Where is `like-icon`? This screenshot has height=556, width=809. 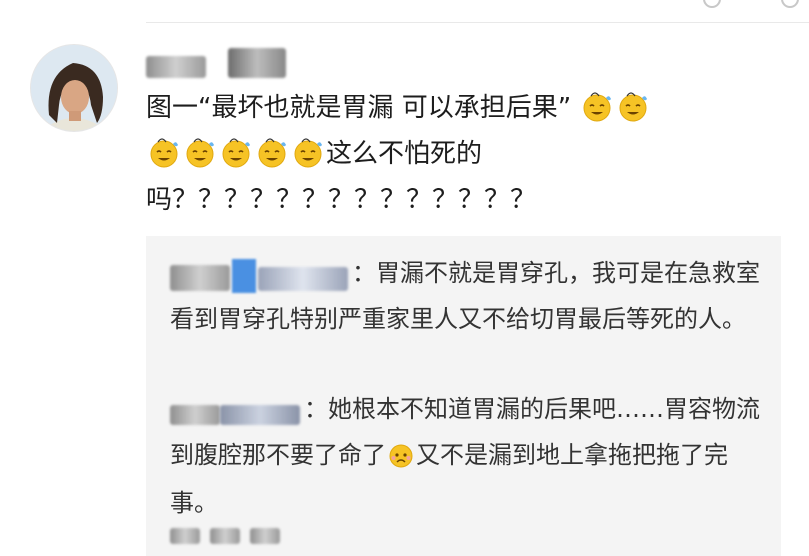
like-icon is located at coordinates (790, 4).